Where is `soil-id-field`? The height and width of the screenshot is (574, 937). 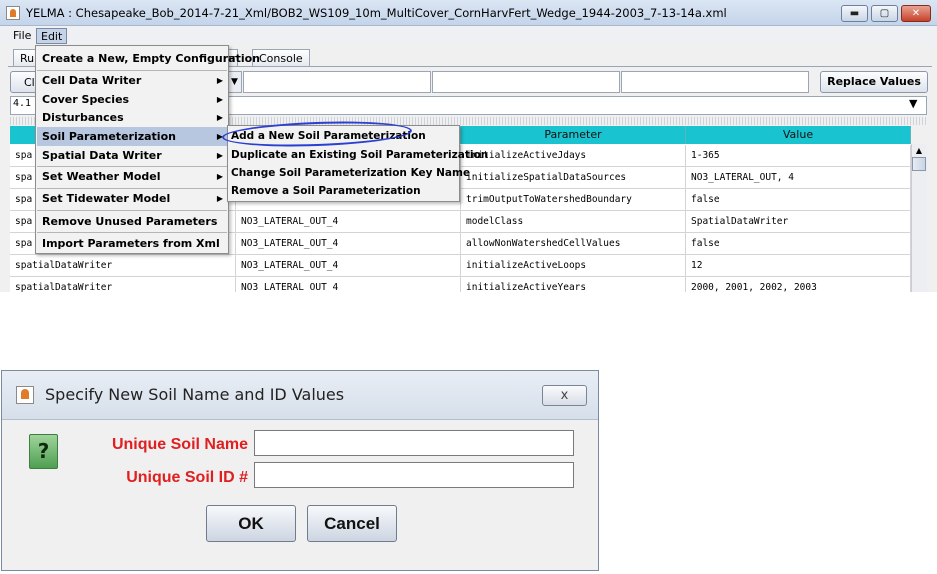
soil-id-field is located at coordinates (414, 475).